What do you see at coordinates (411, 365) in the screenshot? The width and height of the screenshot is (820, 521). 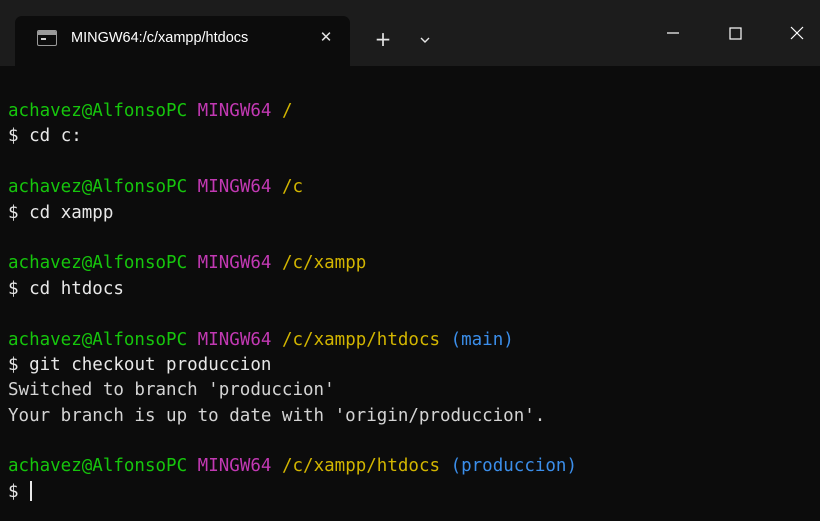 I see `command-line: $ git checkout produccion` at bounding box center [411, 365].